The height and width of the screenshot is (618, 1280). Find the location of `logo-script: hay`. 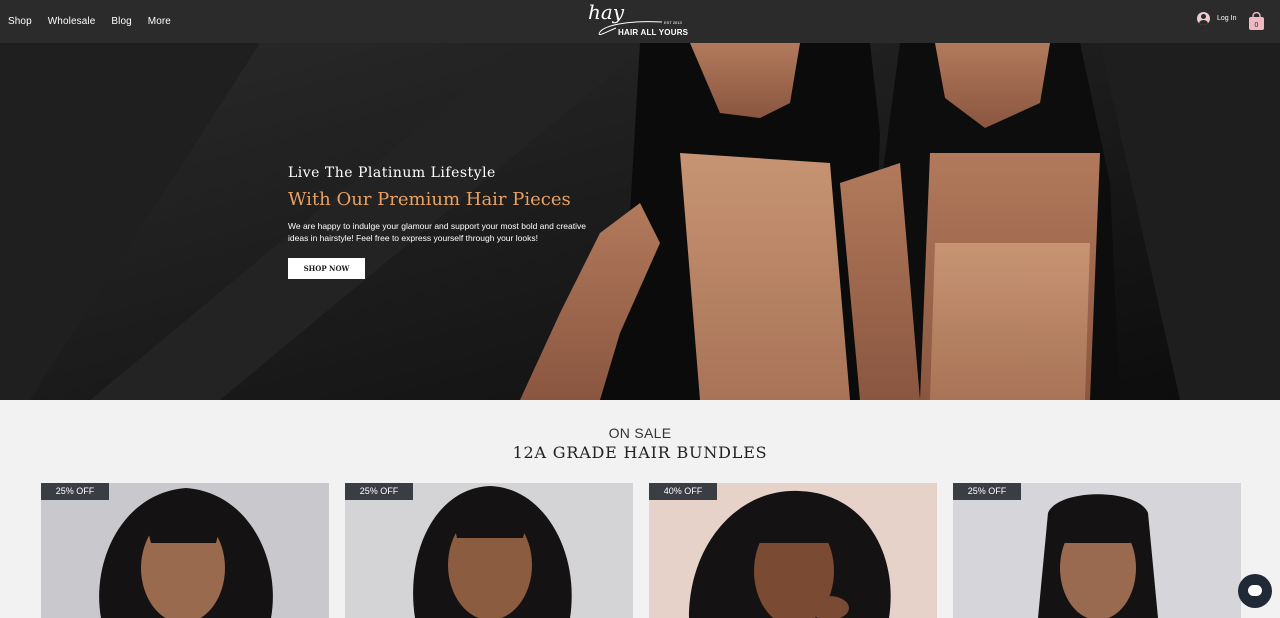

logo-script: hay is located at coordinates (606, 12).